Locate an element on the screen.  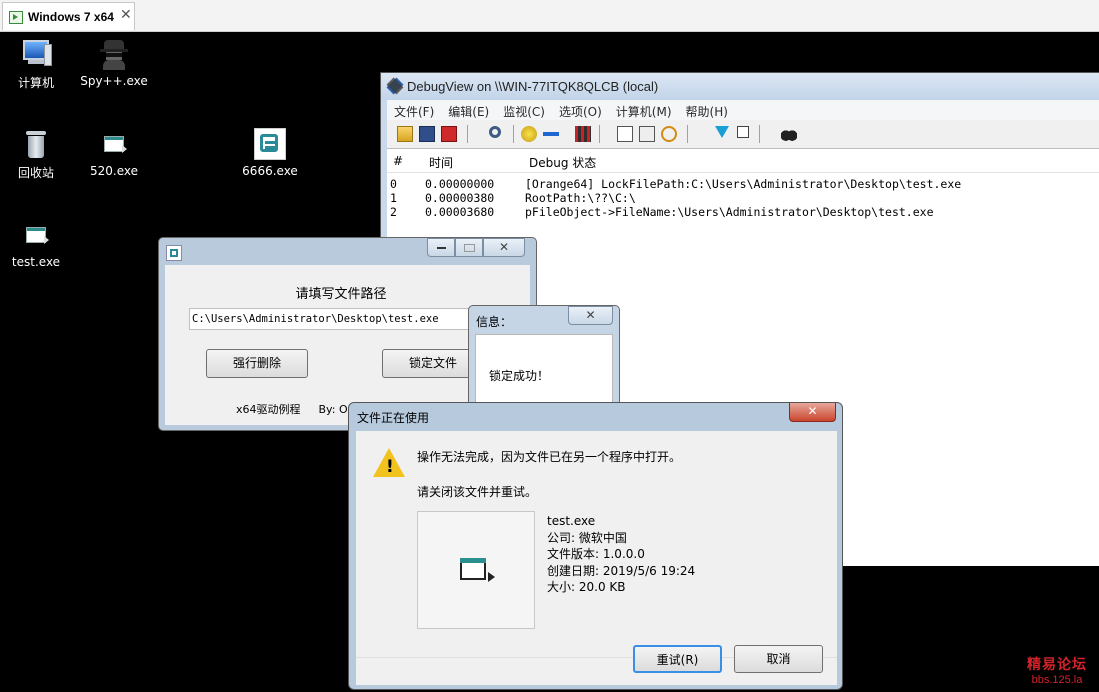
vm-tab: Windows 7 x64 ✕ is located at coordinates (68, 16).